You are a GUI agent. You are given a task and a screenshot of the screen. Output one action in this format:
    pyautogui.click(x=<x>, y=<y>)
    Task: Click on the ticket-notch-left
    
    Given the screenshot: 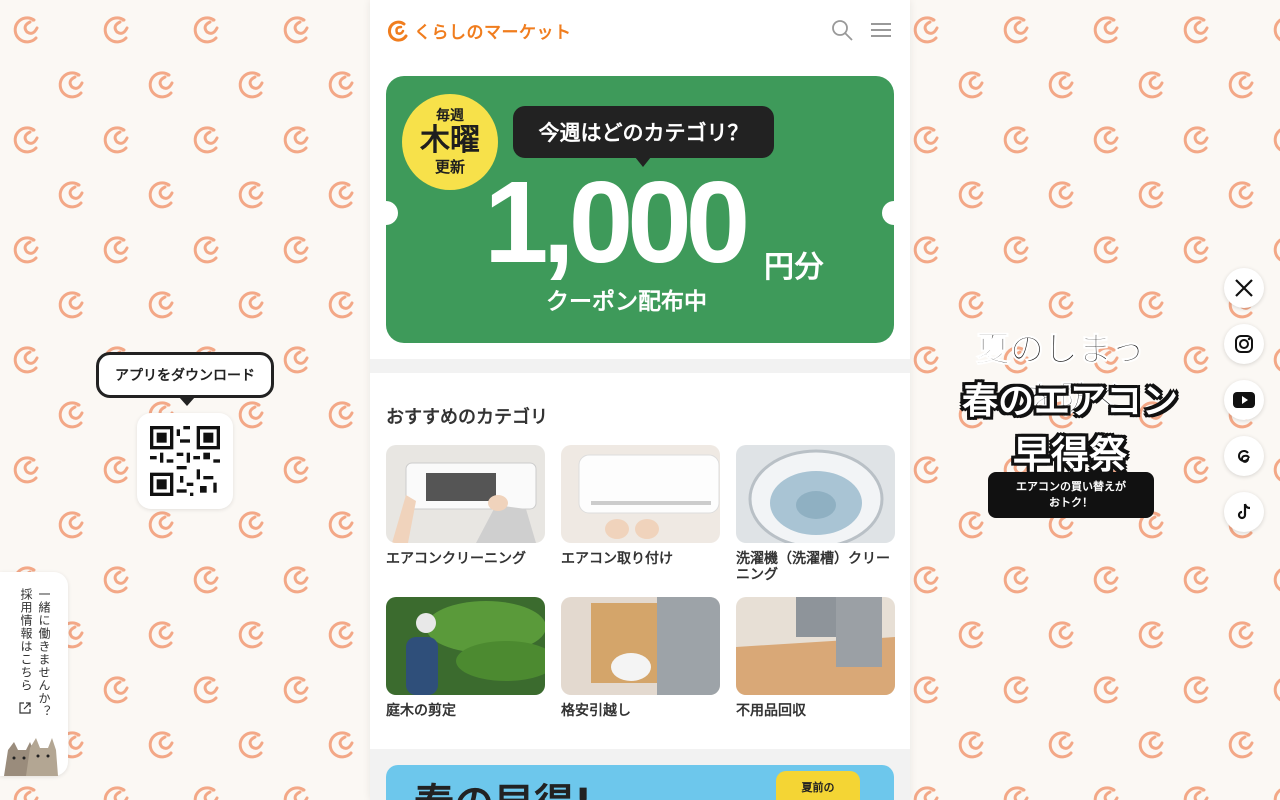 What is the action you would take?
    pyautogui.click(x=392, y=213)
    